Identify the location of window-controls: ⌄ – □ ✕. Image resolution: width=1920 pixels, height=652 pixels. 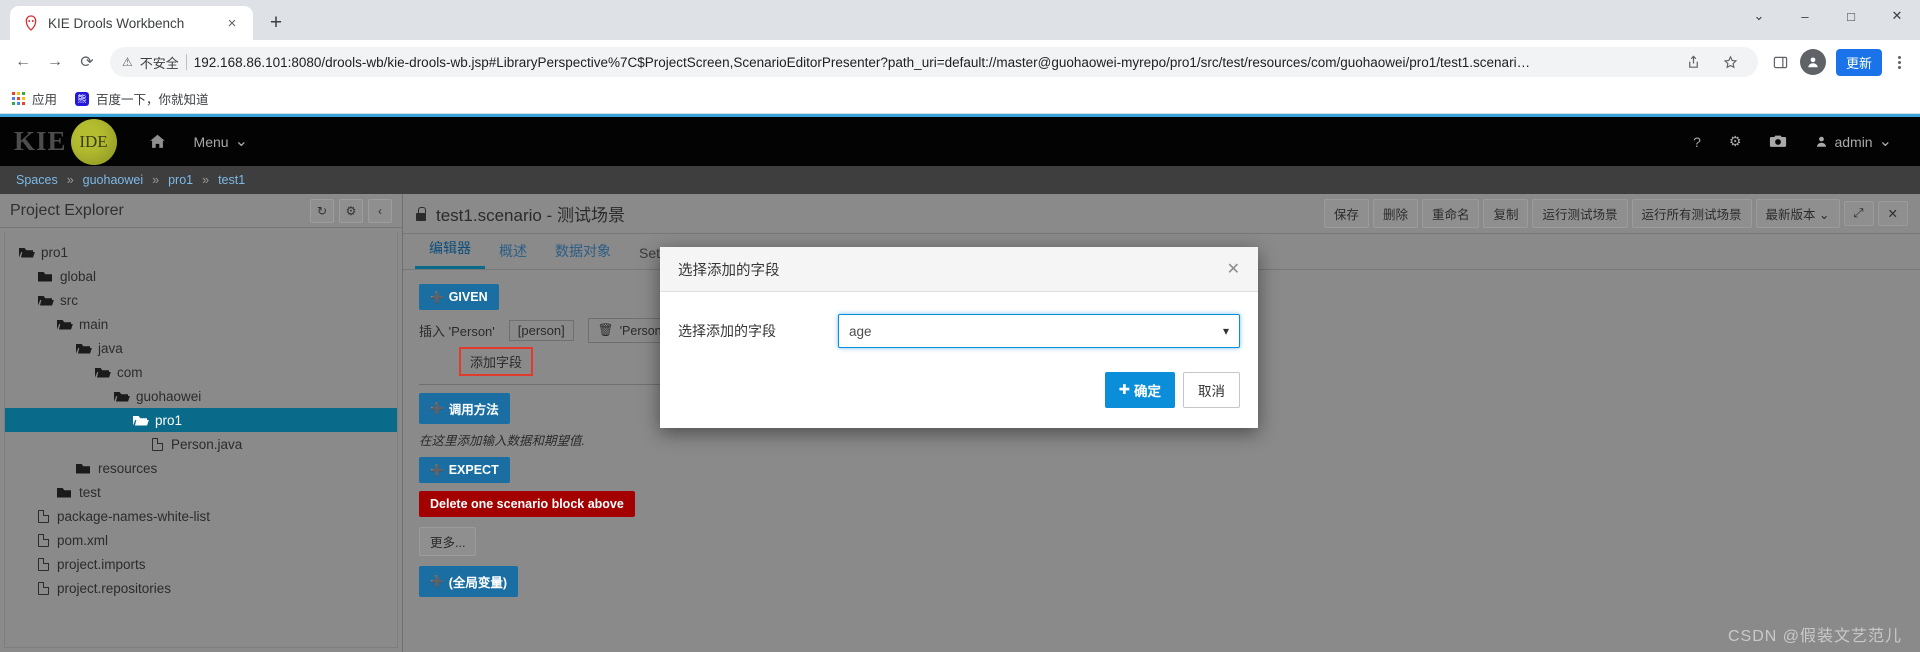
(1828, 20).